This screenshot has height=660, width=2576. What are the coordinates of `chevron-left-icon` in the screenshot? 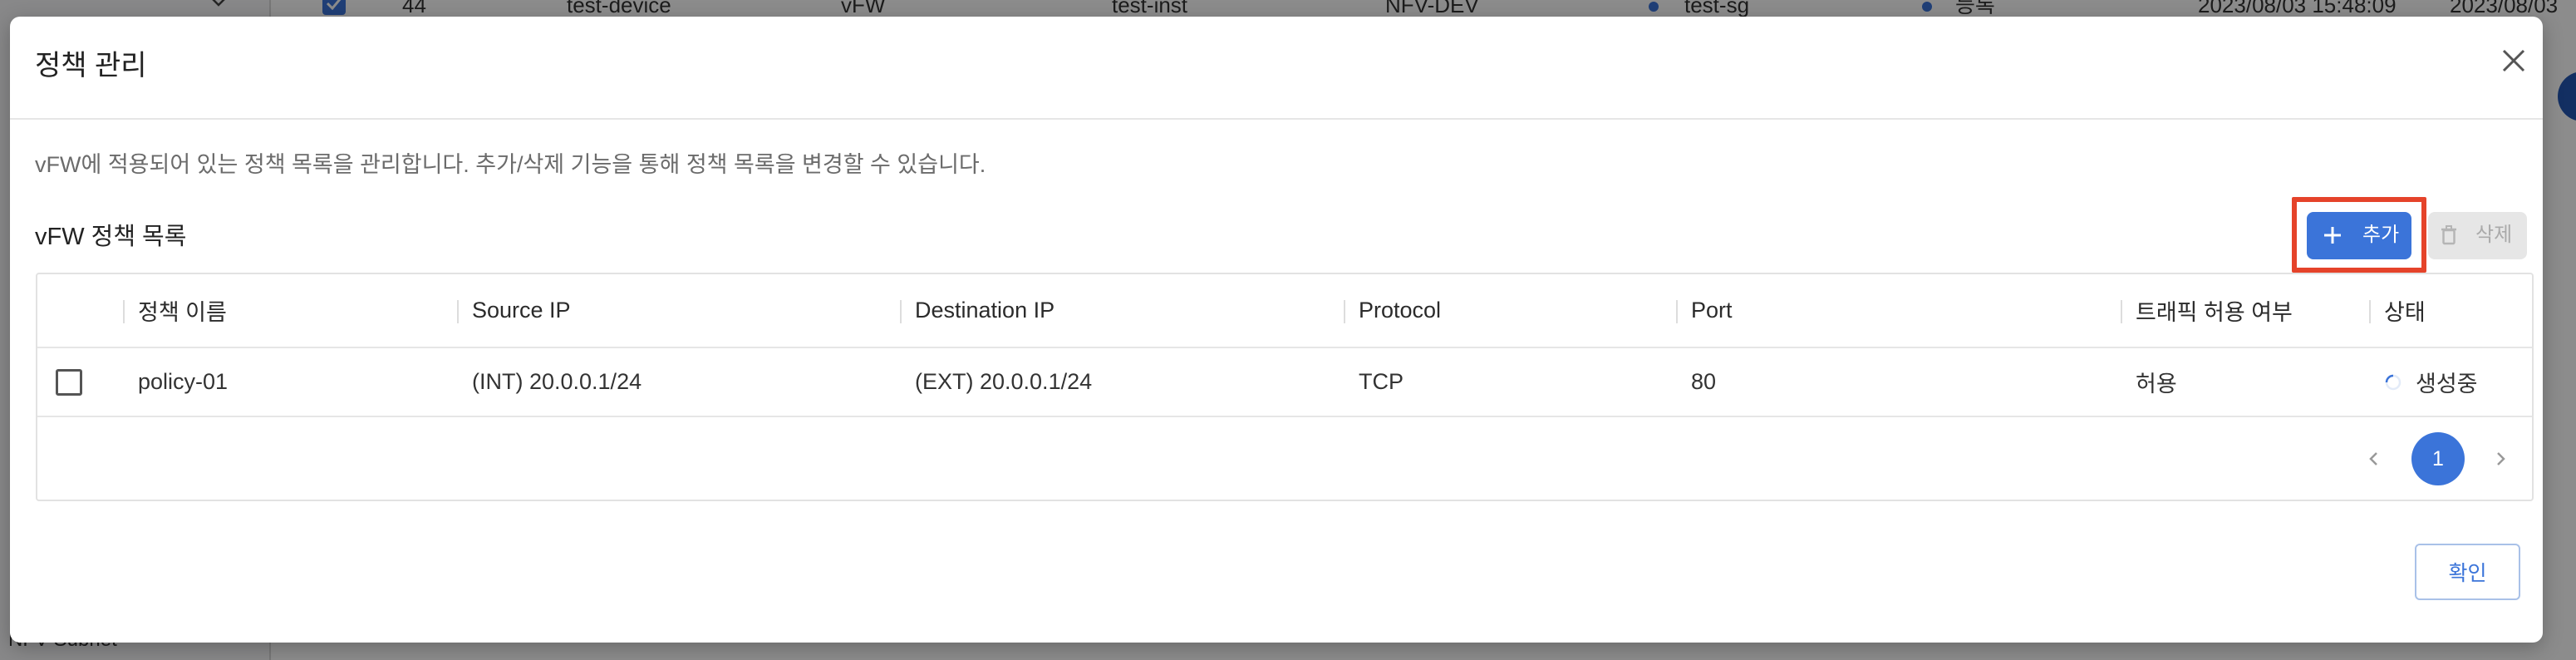 It's located at (2374, 459).